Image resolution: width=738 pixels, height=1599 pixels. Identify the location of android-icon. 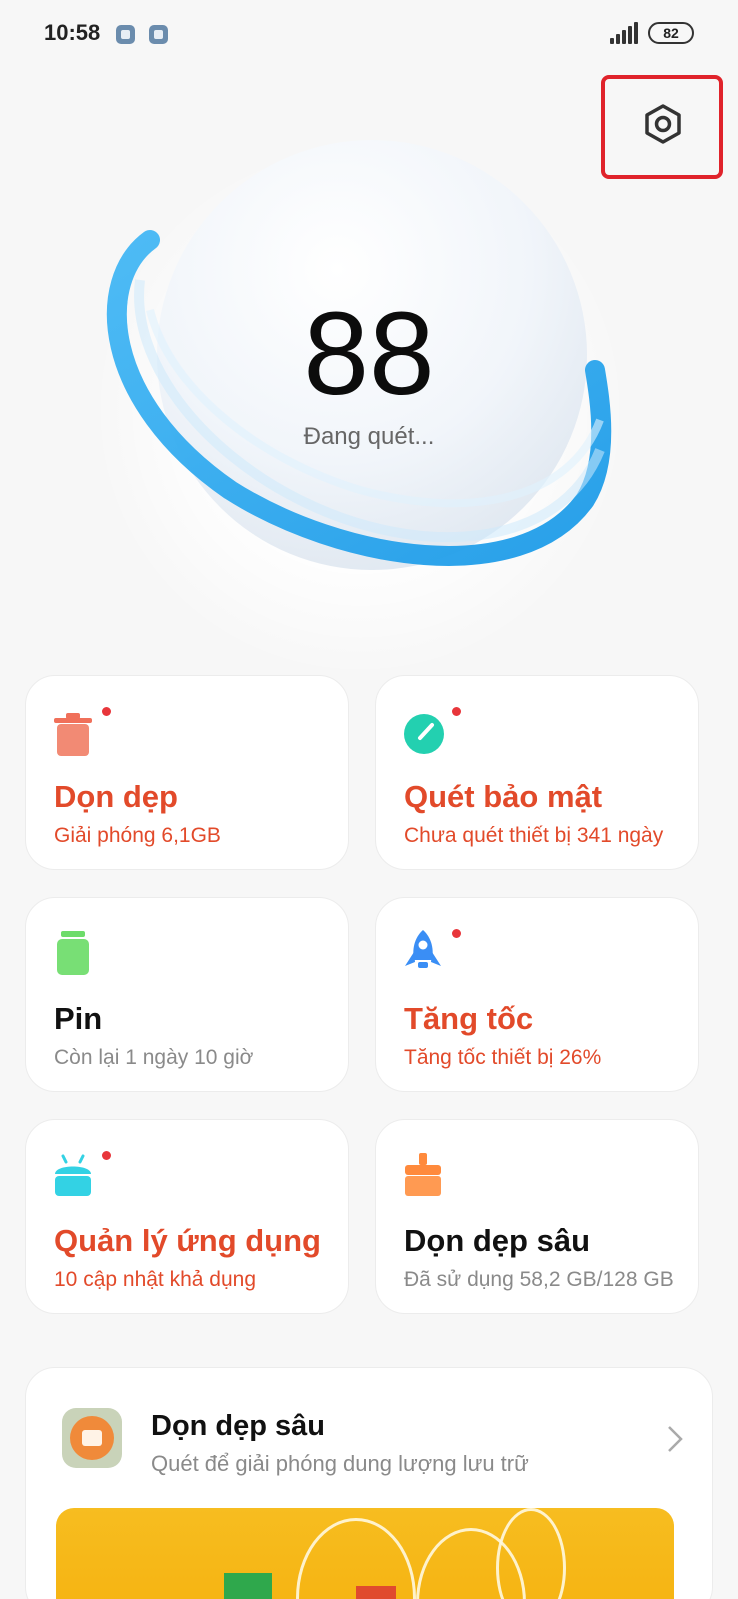
(73, 1175).